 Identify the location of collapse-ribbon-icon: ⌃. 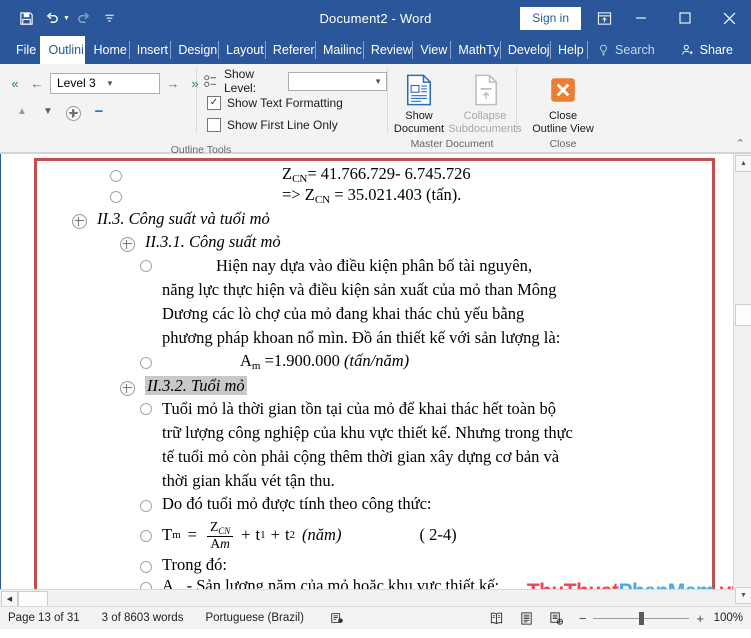
(740, 143).